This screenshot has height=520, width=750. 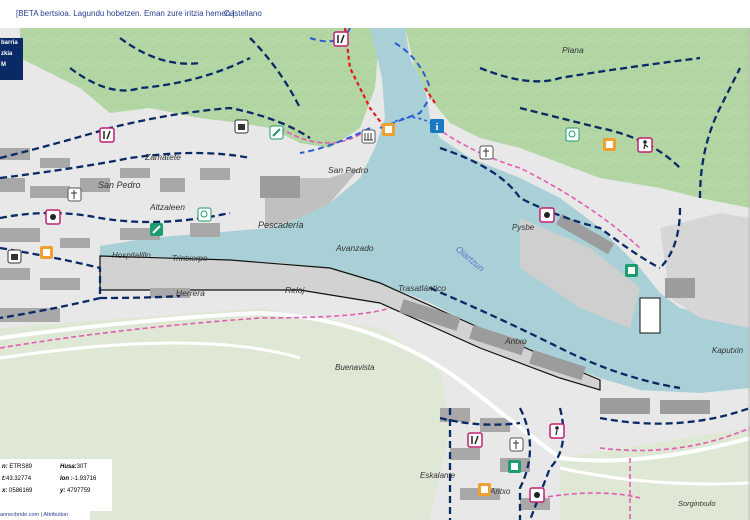 I want to click on label-reloj: Reloj, so click(x=295, y=290).